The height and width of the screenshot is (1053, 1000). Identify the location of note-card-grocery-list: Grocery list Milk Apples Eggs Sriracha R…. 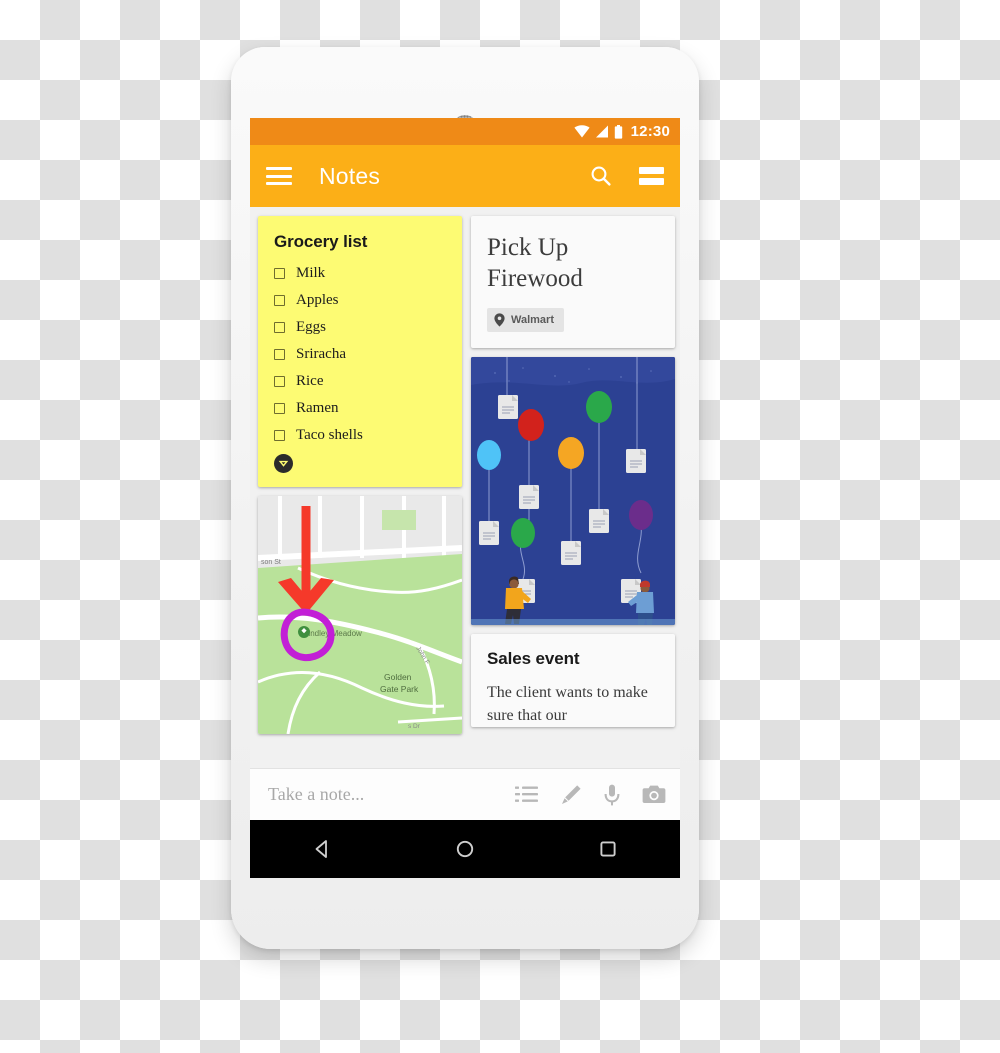
(360, 351).